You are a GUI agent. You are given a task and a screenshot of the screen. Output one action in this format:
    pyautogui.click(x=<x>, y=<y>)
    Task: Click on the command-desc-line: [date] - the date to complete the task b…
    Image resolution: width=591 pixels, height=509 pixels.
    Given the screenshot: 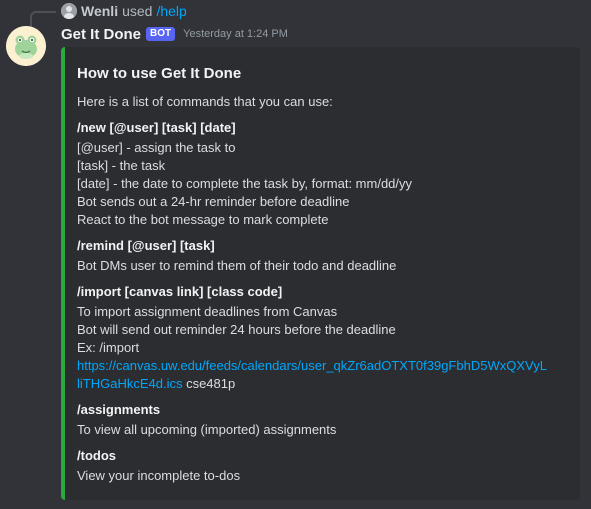 What is the action you would take?
    pyautogui.click(x=245, y=183)
    